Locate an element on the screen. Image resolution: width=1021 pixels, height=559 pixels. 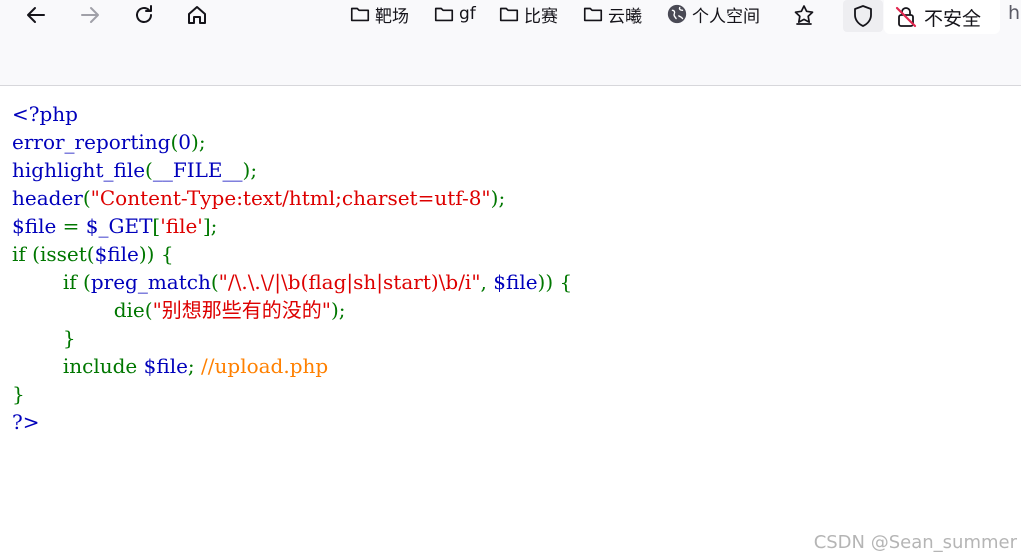
code-line: $file = $_GET['file']; is located at coordinates (292, 226).